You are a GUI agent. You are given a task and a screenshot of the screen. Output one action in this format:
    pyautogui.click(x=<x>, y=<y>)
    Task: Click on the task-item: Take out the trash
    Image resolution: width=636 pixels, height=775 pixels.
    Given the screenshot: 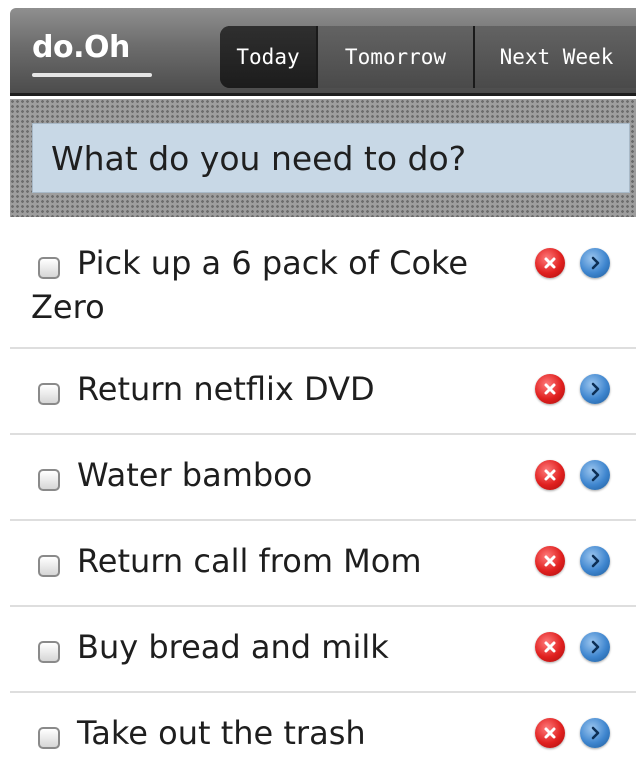 What is the action you would take?
    pyautogui.click(x=323, y=734)
    